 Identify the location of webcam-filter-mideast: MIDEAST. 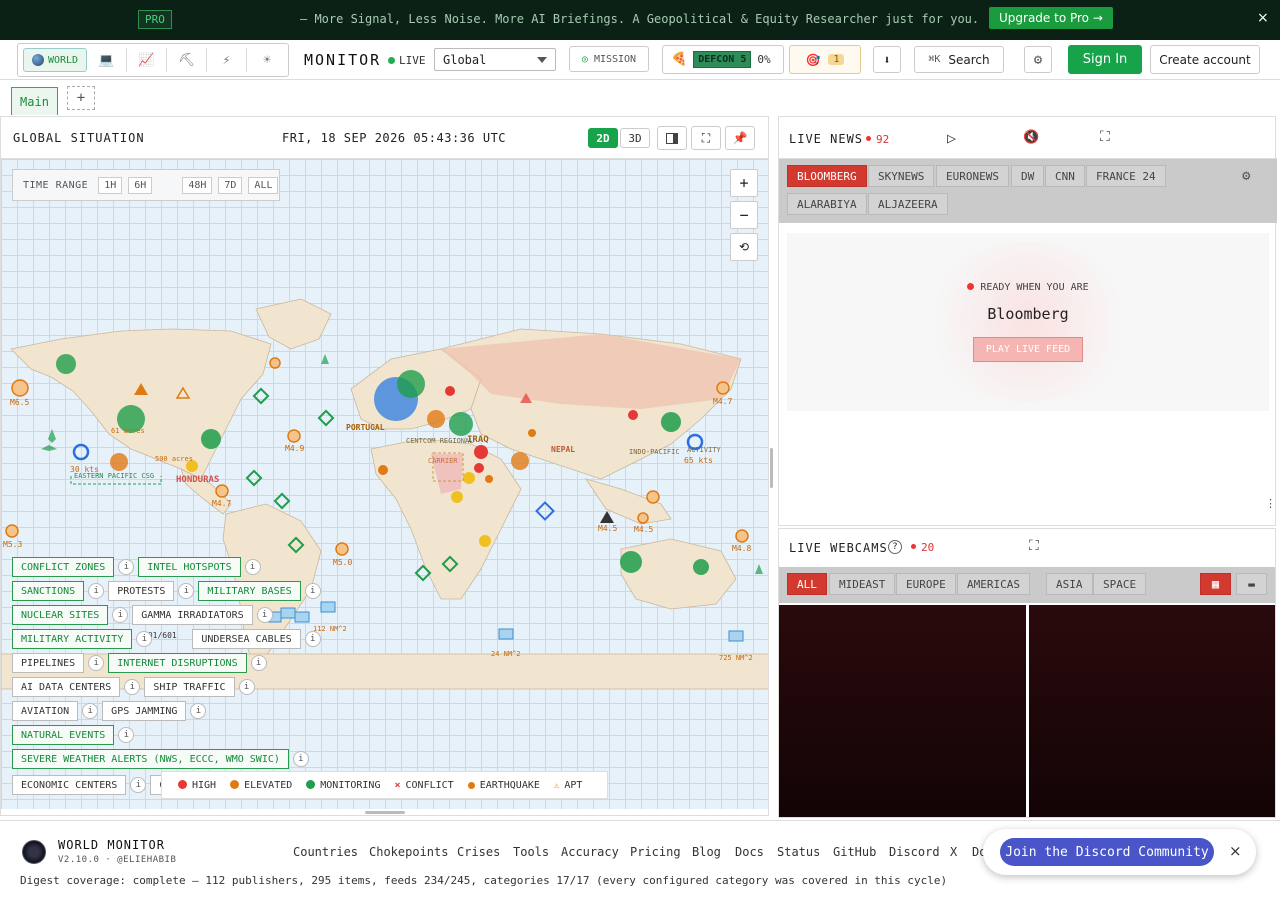
(862, 584).